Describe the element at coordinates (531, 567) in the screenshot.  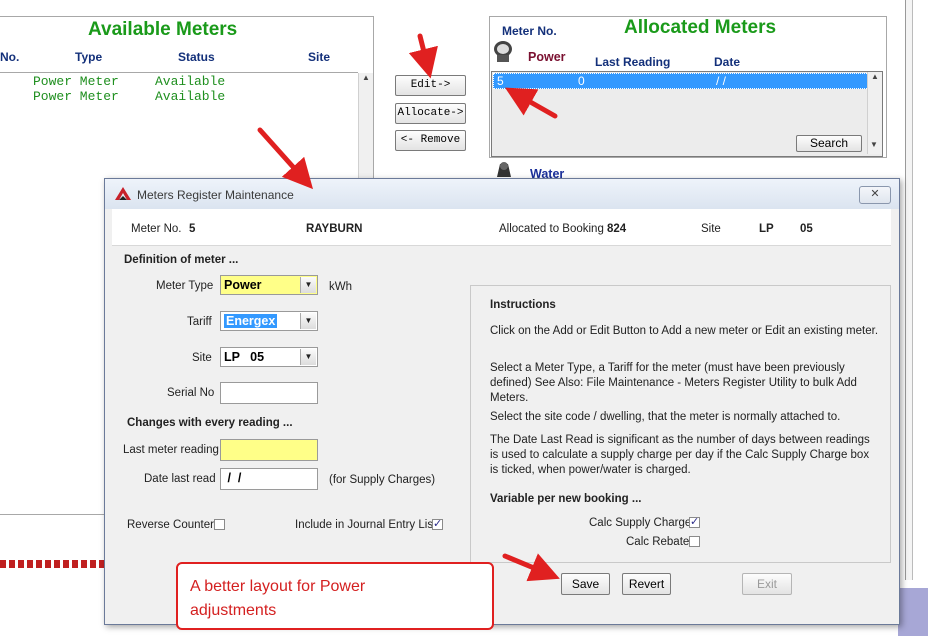
I see `arrow-to-save` at that location.